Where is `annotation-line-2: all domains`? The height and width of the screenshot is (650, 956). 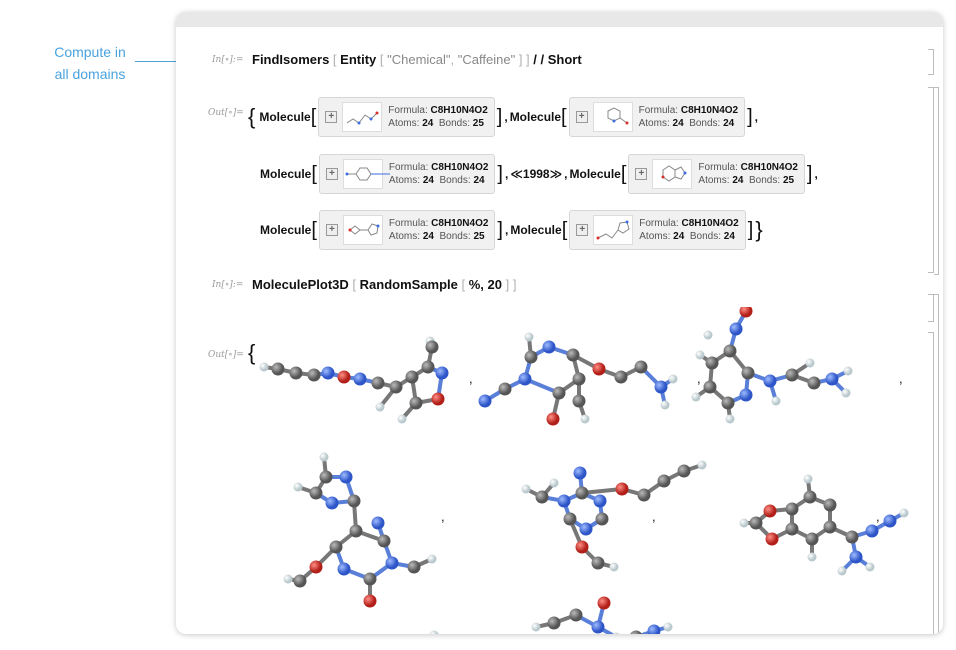
annotation-line-2: all domains is located at coordinates (90, 74).